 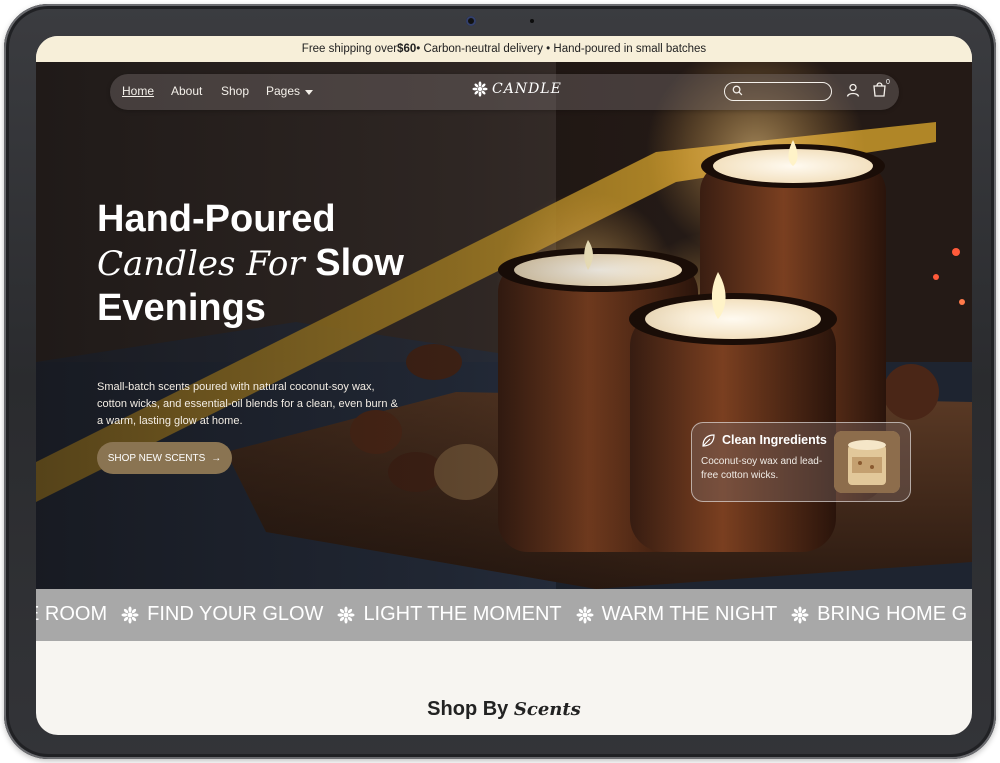 What do you see at coordinates (867, 462) in the screenshot?
I see `candle-jar-image` at bounding box center [867, 462].